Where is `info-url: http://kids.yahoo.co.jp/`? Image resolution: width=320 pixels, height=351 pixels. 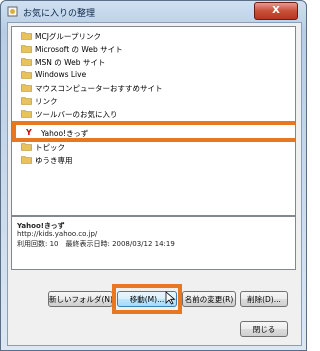 info-url: http://kids.yahoo.co.jp/ is located at coordinates (57, 234).